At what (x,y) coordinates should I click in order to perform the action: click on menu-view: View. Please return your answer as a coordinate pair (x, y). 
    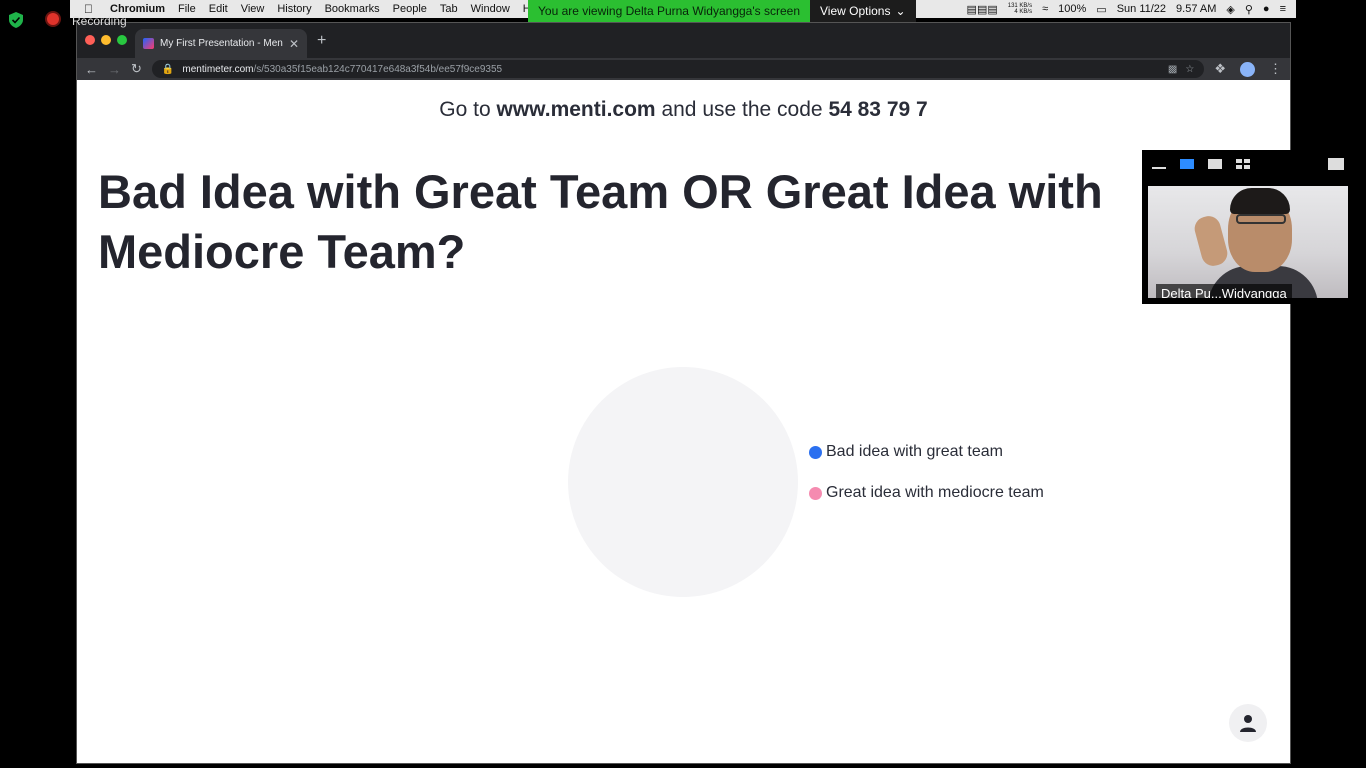
    Looking at the image, I should click on (253, 9).